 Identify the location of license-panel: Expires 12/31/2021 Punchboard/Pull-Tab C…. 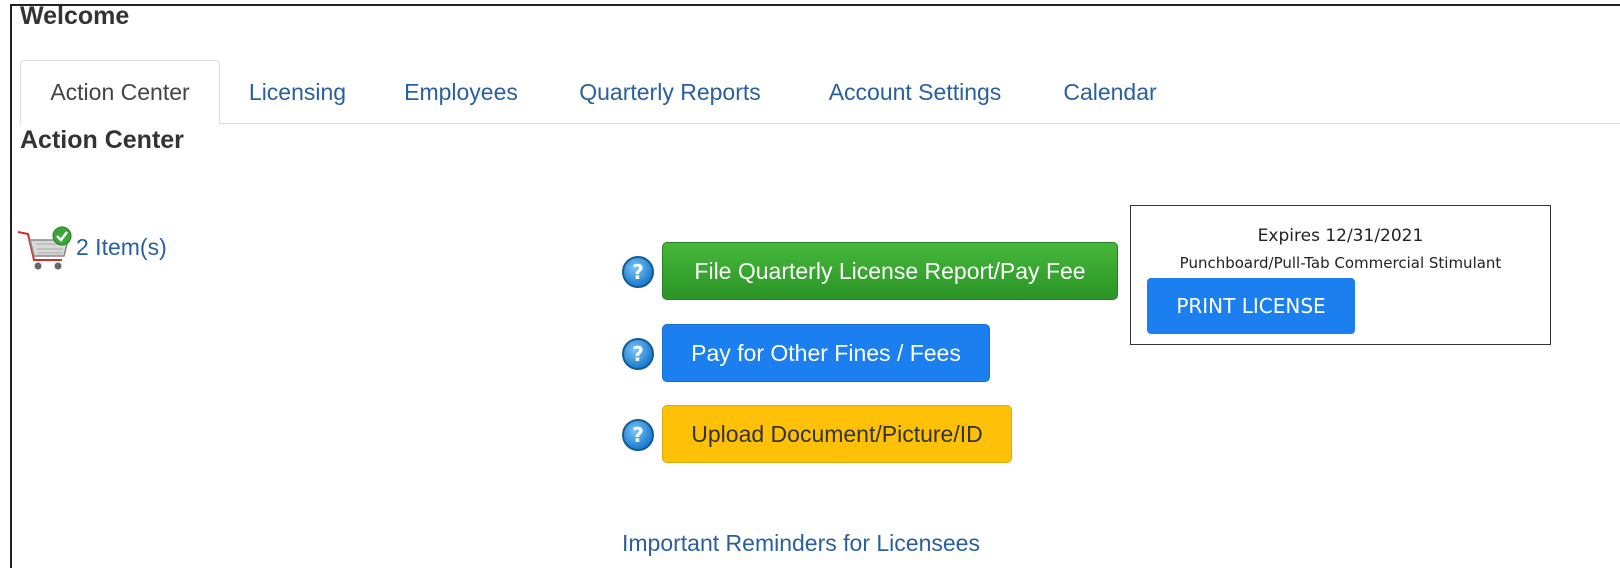
(1340, 275).